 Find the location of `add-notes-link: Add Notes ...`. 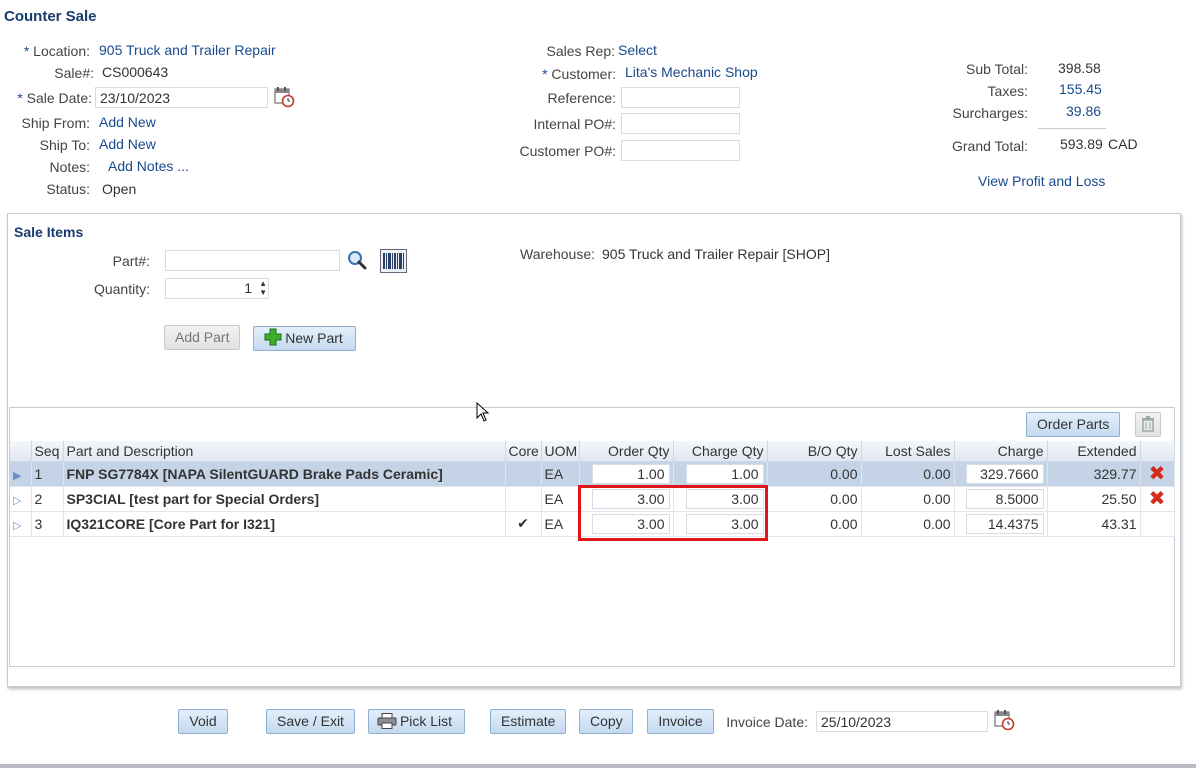

add-notes-link: Add Notes ... is located at coordinates (148, 166).